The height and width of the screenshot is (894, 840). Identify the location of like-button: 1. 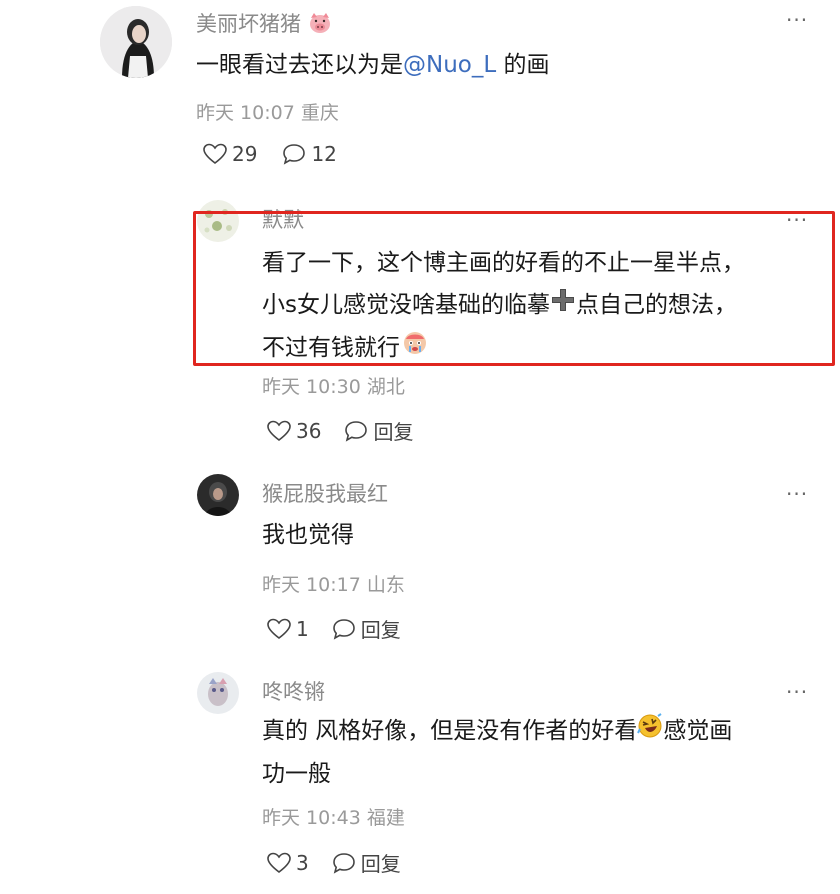
(287, 629).